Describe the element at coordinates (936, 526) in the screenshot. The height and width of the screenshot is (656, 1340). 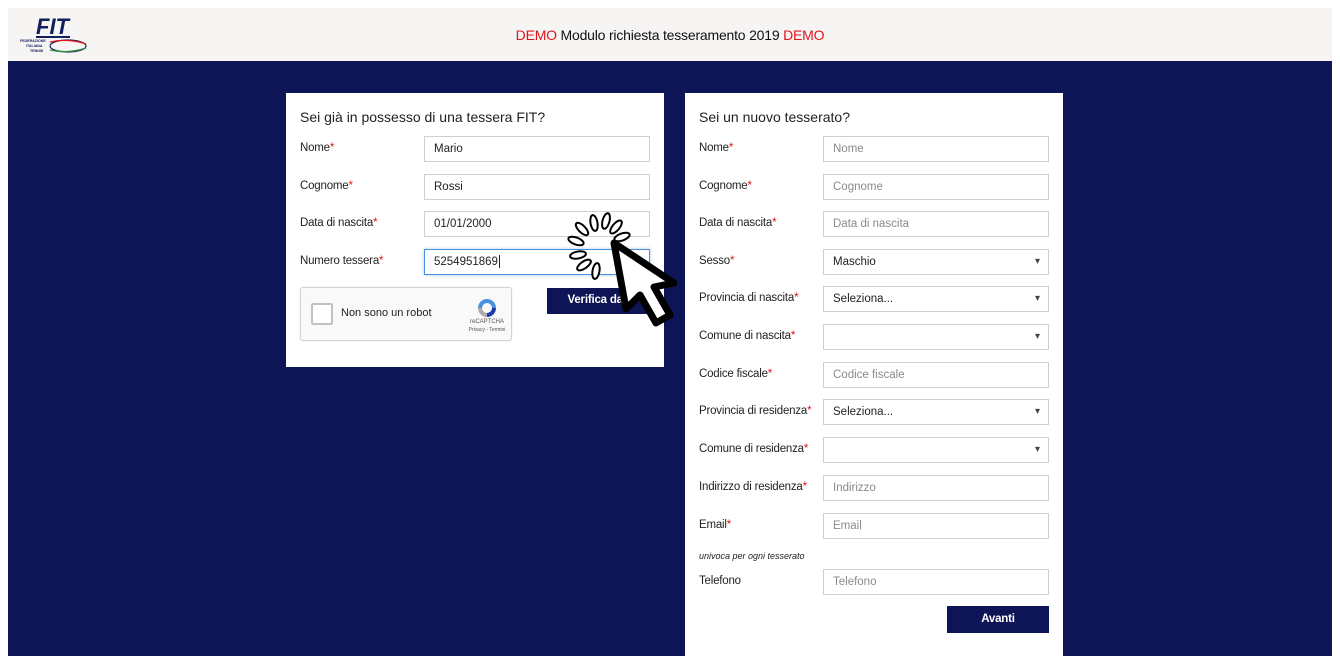
I see `email-input: Email` at that location.